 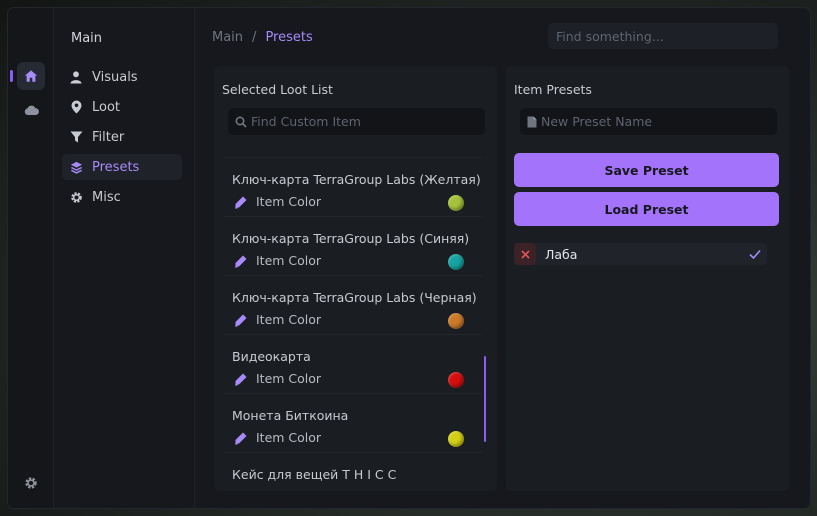 What do you see at coordinates (755, 254) in the screenshot?
I see `check-icon` at bounding box center [755, 254].